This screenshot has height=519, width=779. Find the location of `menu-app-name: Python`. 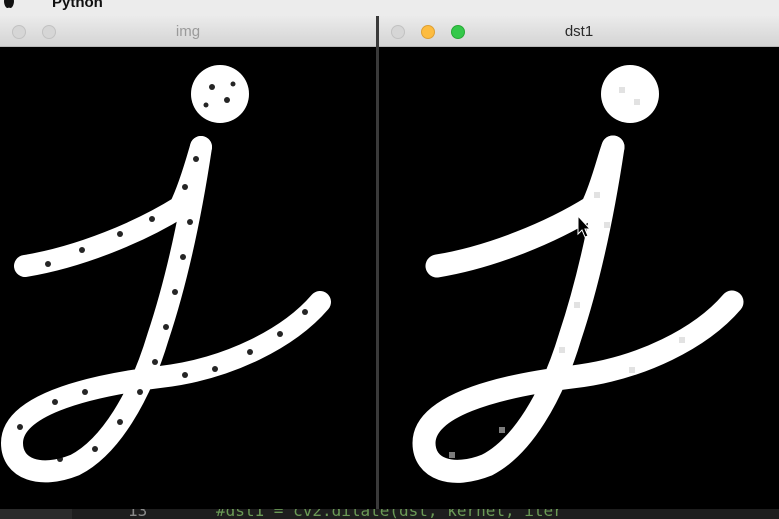

menu-app-name: Python is located at coordinates (77, 5).